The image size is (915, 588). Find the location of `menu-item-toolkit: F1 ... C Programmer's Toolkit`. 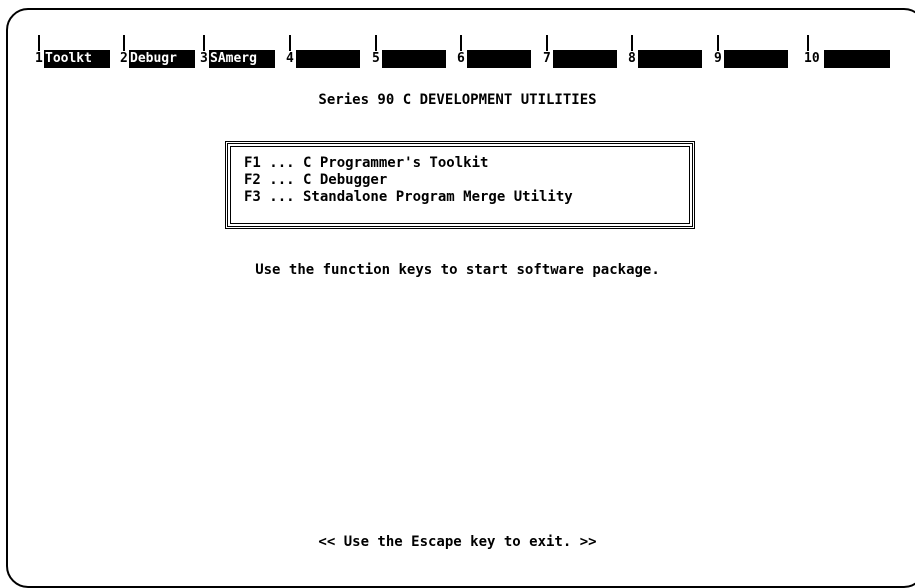

menu-item-toolkit: F1 ... C Programmer's Toolkit is located at coordinates (366, 163).